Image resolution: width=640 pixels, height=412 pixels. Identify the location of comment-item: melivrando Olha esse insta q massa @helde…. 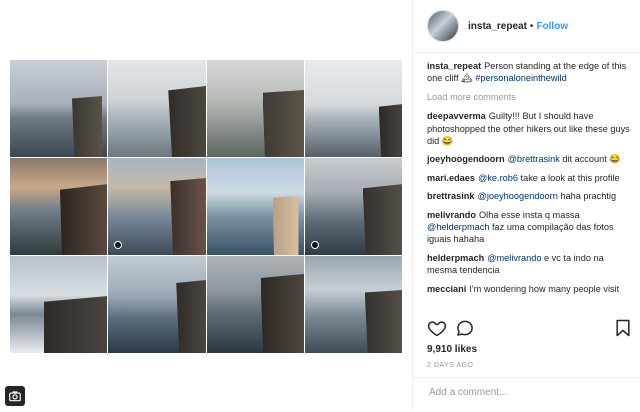
(530, 227).